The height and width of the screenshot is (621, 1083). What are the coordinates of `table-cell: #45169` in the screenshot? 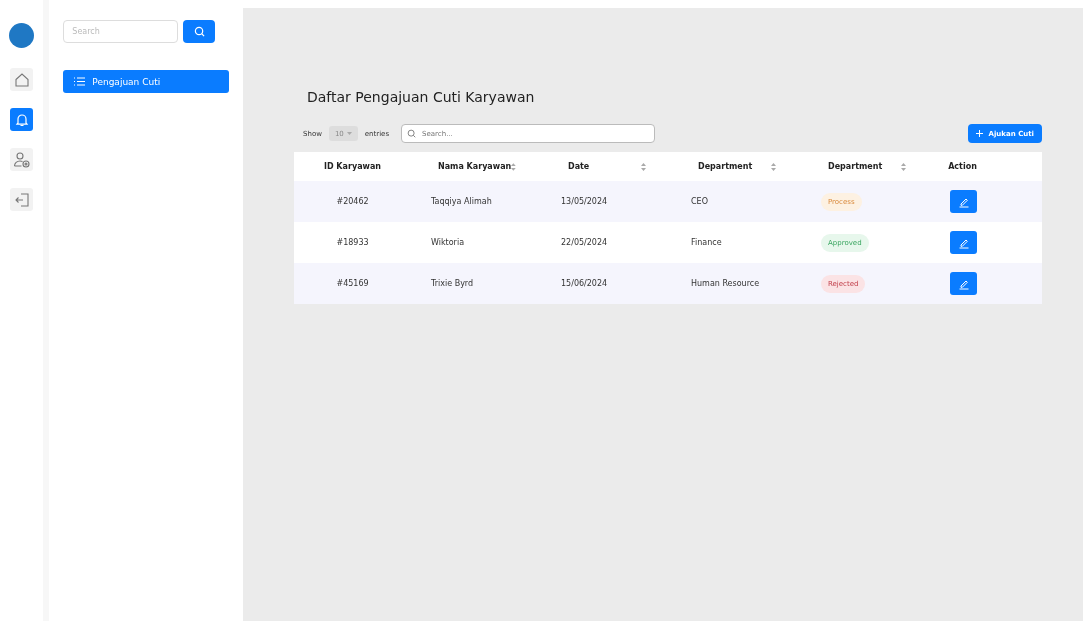 It's located at (352, 283).